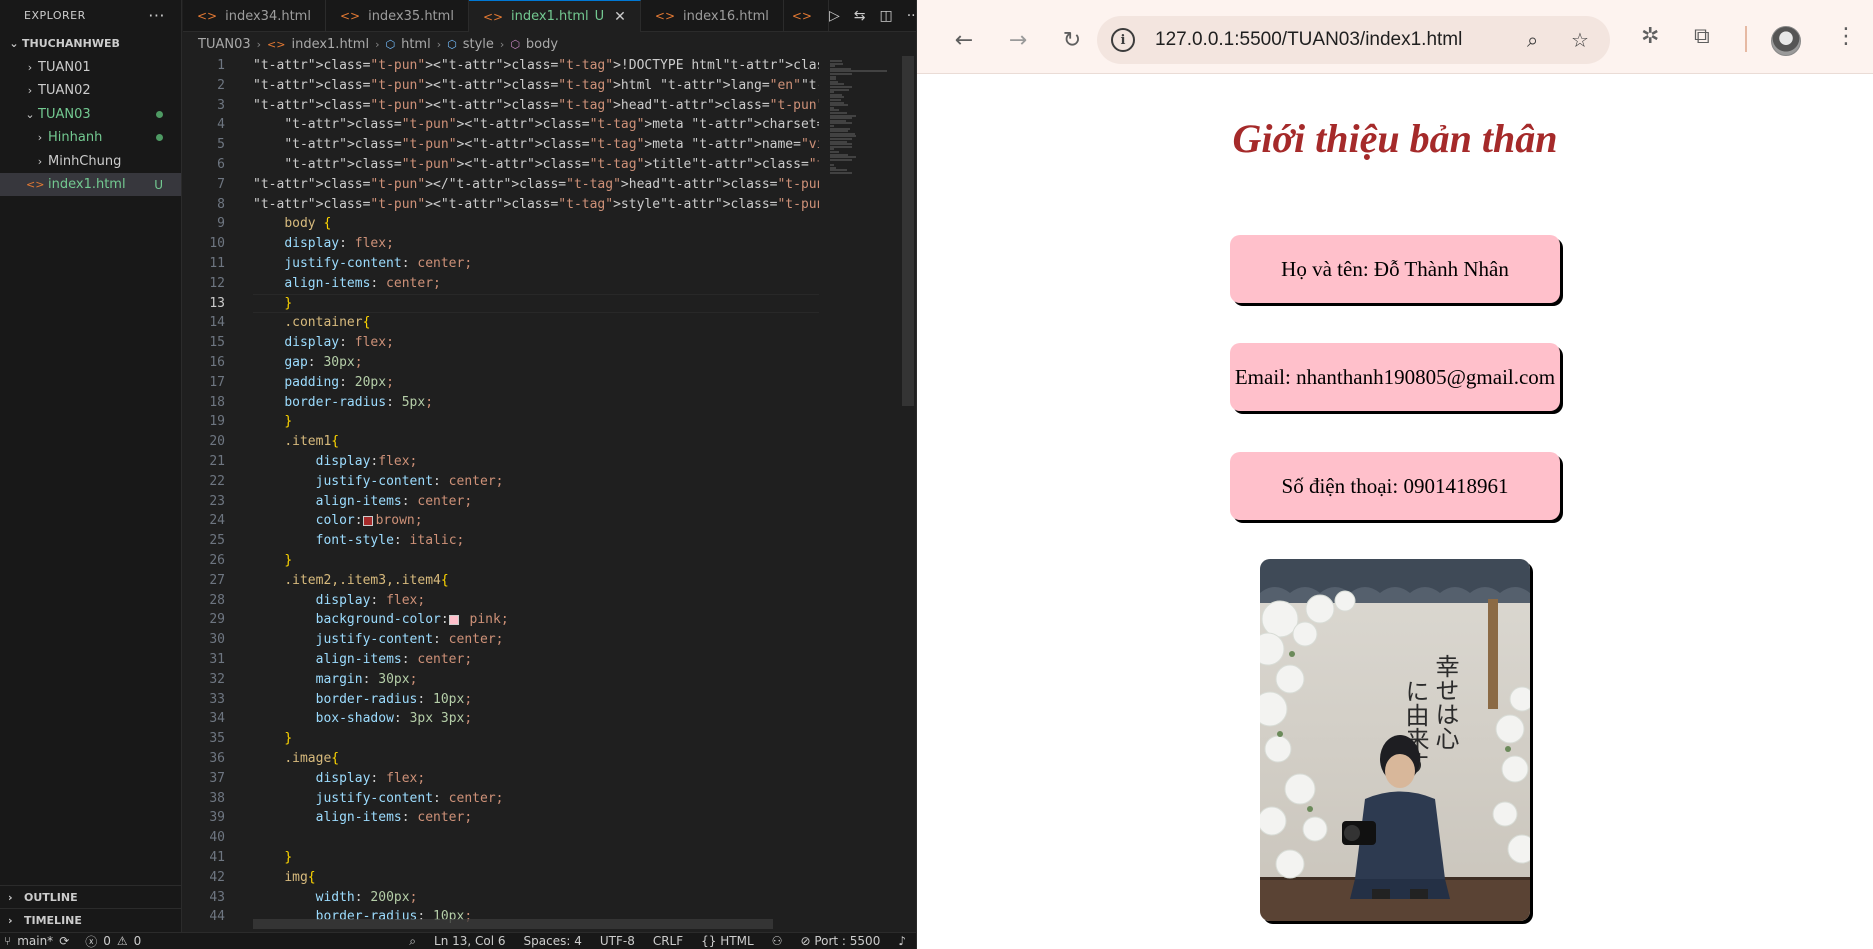 This screenshot has width=1873, height=949. I want to click on language-mode: {} HTML, so click(727, 941).